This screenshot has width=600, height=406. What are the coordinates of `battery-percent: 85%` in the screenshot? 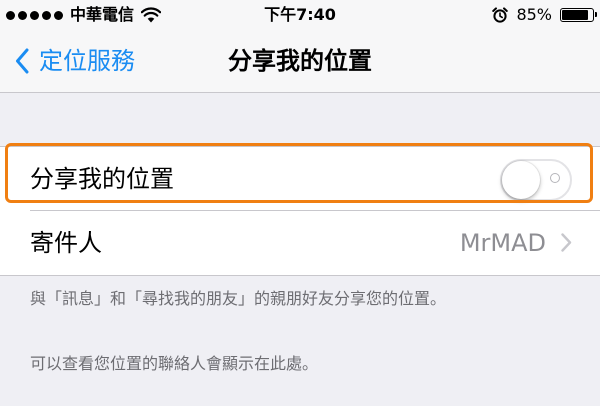 It's located at (534, 14).